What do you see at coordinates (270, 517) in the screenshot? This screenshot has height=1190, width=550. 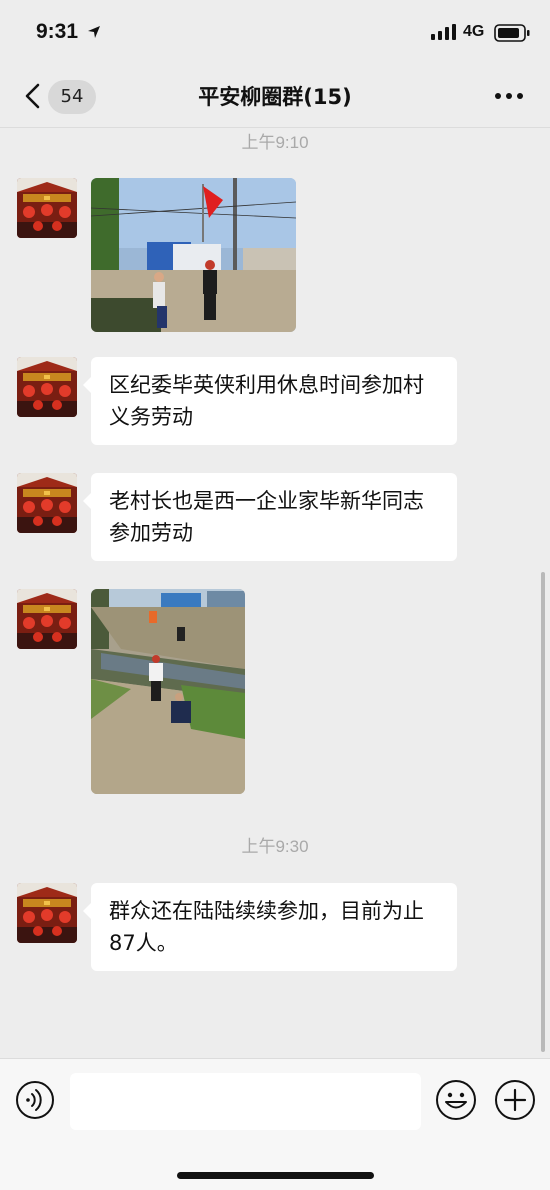 I see `text-message-bubble: 老村长也是西一企业家毕新华同志参加劳动` at bounding box center [270, 517].